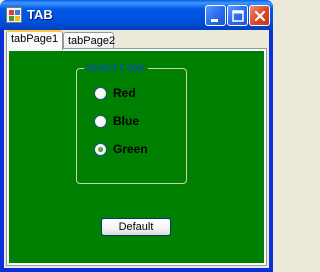 The image size is (320, 272). I want to click on default-button: Default, so click(136, 227).